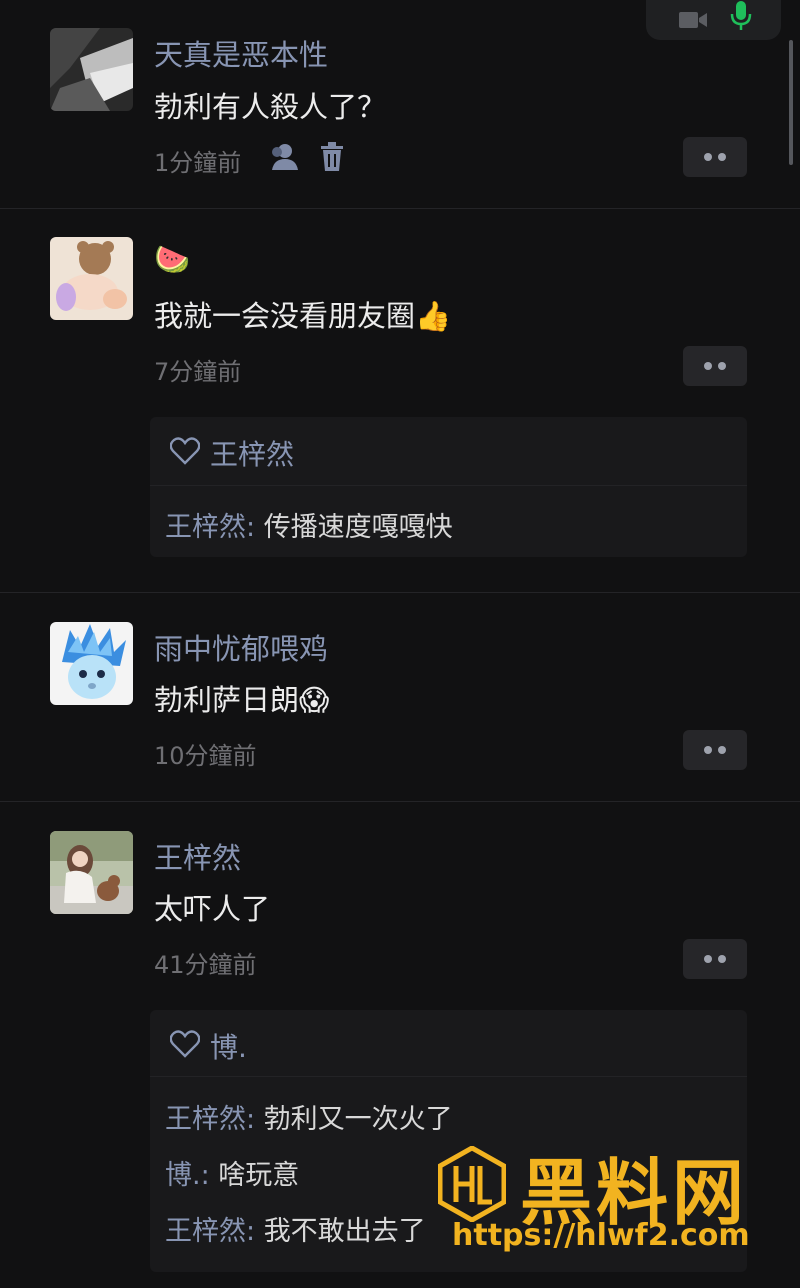 The image size is (800, 1288). Describe the element at coordinates (693, 20) in the screenshot. I see `video-camera-icon` at that location.